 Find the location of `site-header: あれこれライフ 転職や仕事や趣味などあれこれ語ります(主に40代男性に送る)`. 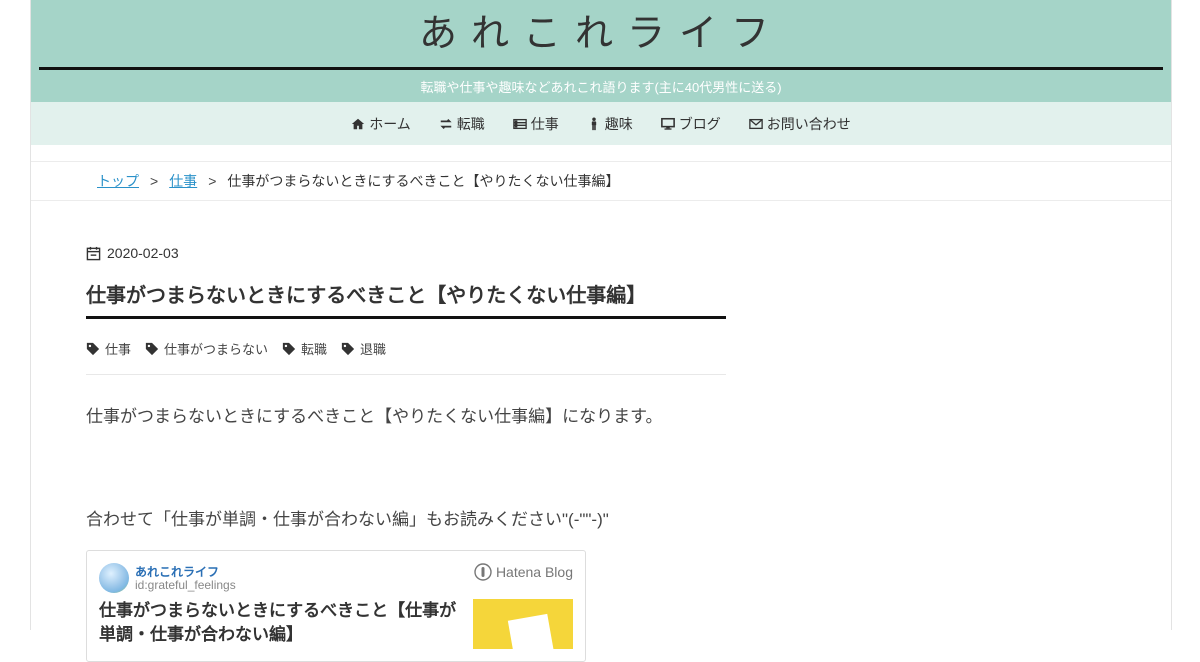

site-header: あれこれライフ 転職や仕事や趣味などあれこれ語ります(主に40代男性に送る) is located at coordinates (601, 51).